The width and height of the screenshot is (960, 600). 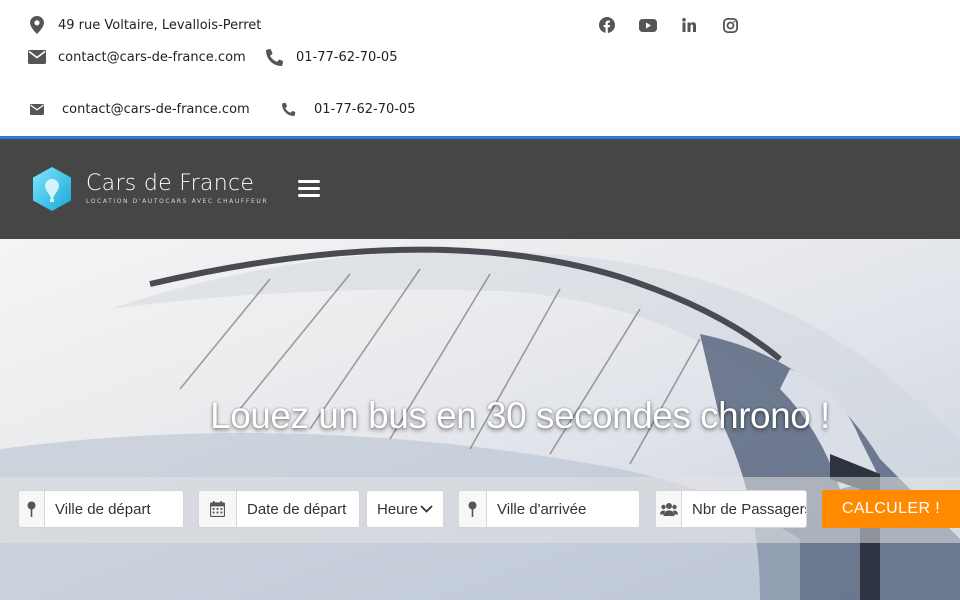 What do you see at coordinates (563, 509) in the screenshot?
I see `arrival-city-input: Ville d'arrivée` at bounding box center [563, 509].